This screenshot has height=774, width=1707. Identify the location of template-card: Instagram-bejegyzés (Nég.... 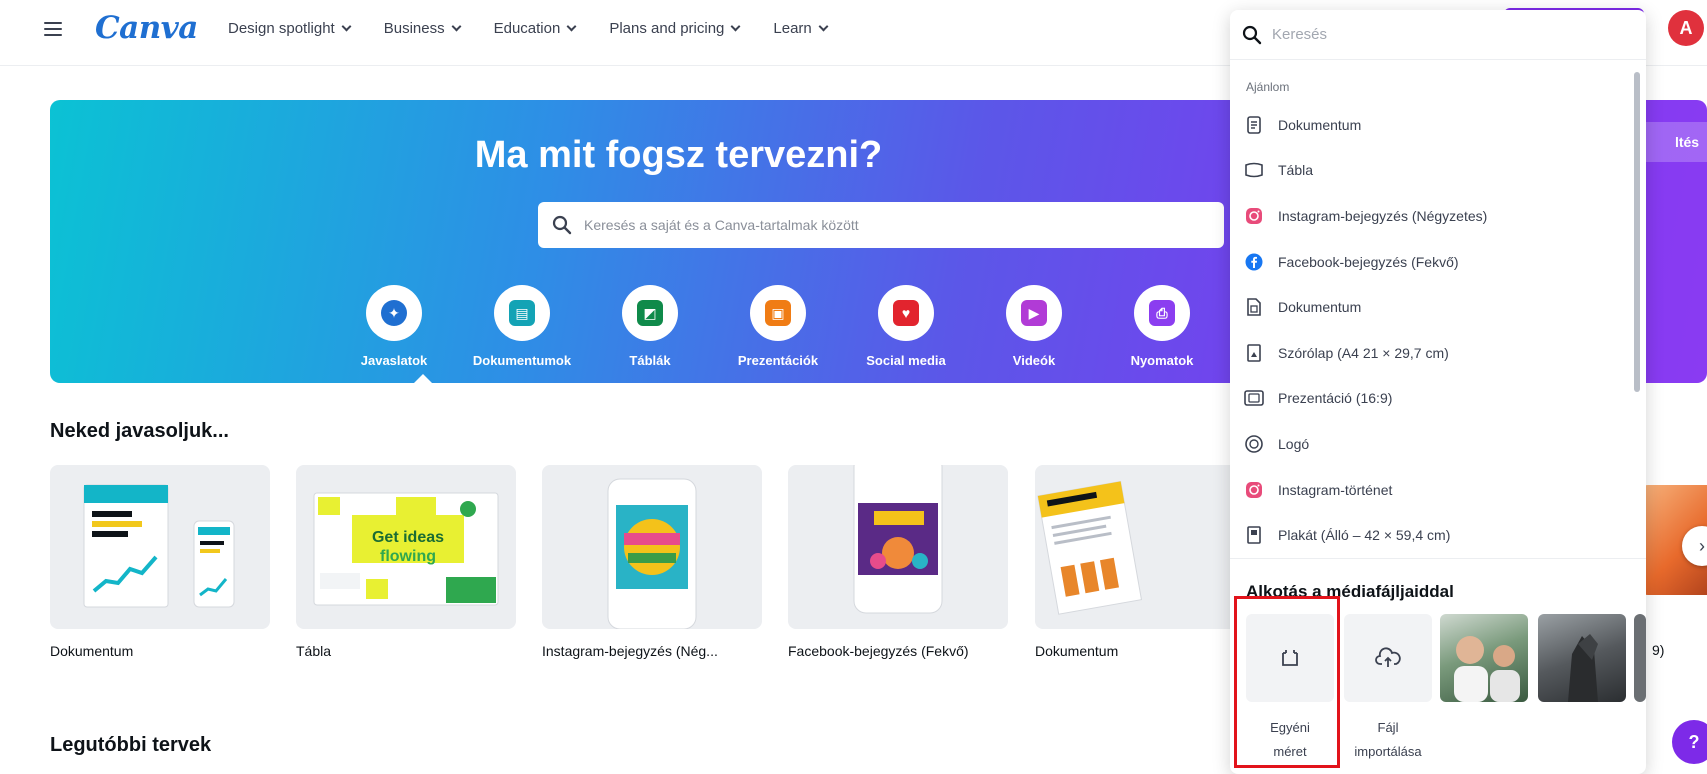
(652, 562).